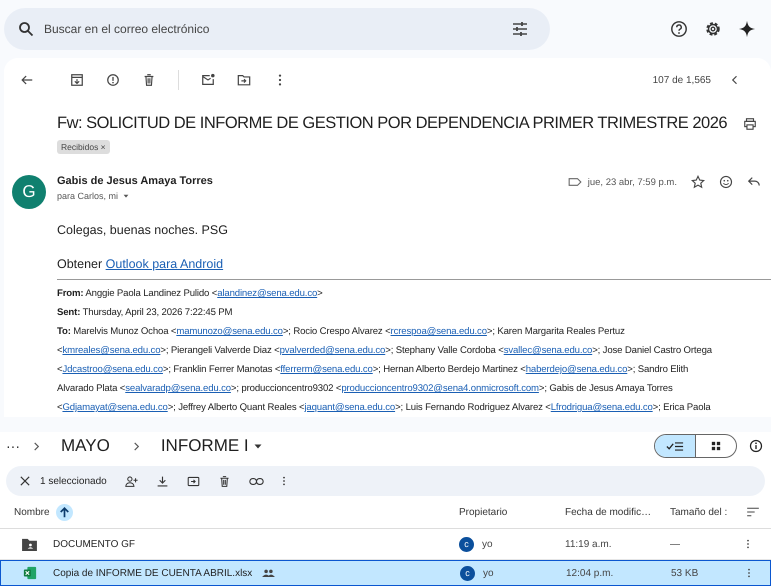 This screenshot has width=771, height=587. What do you see at coordinates (77, 80) in the screenshot?
I see `archive-icon` at bounding box center [77, 80].